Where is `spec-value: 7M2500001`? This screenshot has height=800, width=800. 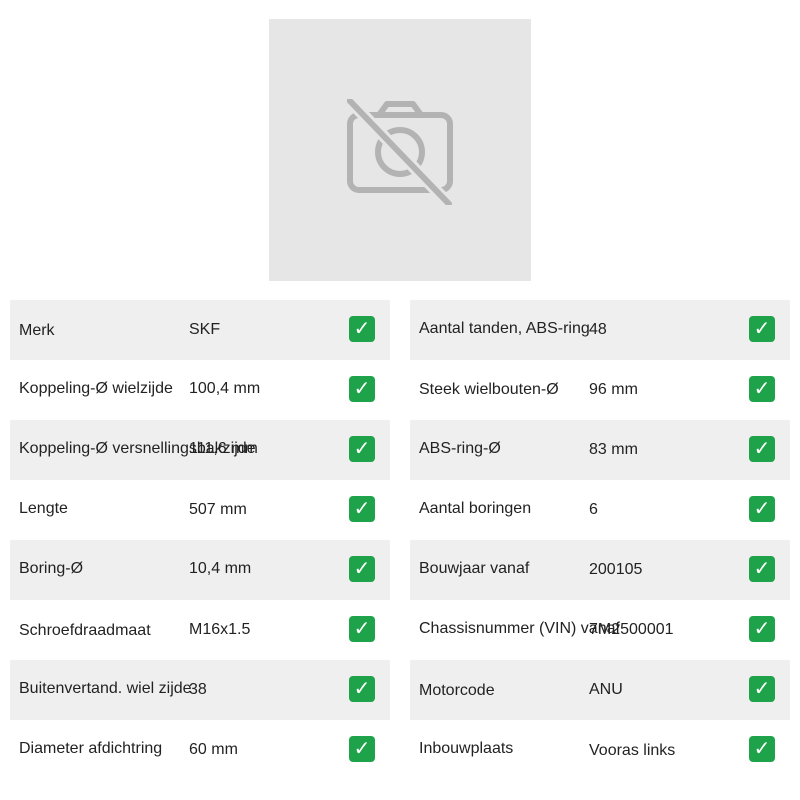
spec-value: 7M2500001 is located at coordinates (631, 629).